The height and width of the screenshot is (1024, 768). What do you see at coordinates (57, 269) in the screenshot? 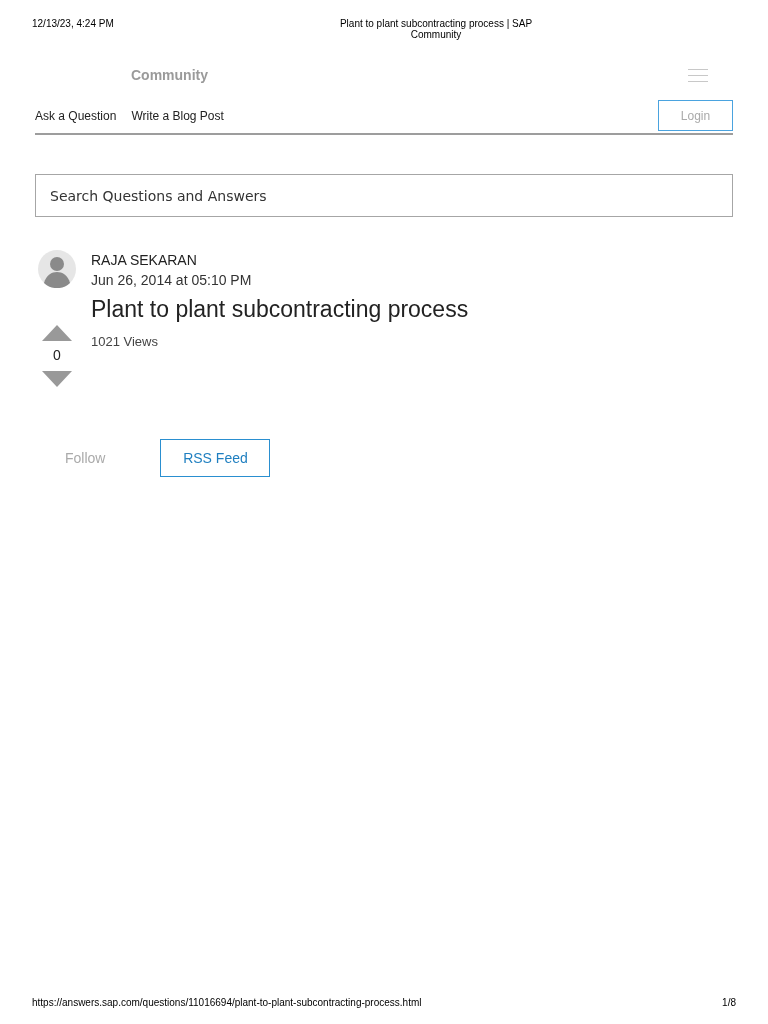
I see `avatar-icon` at bounding box center [57, 269].